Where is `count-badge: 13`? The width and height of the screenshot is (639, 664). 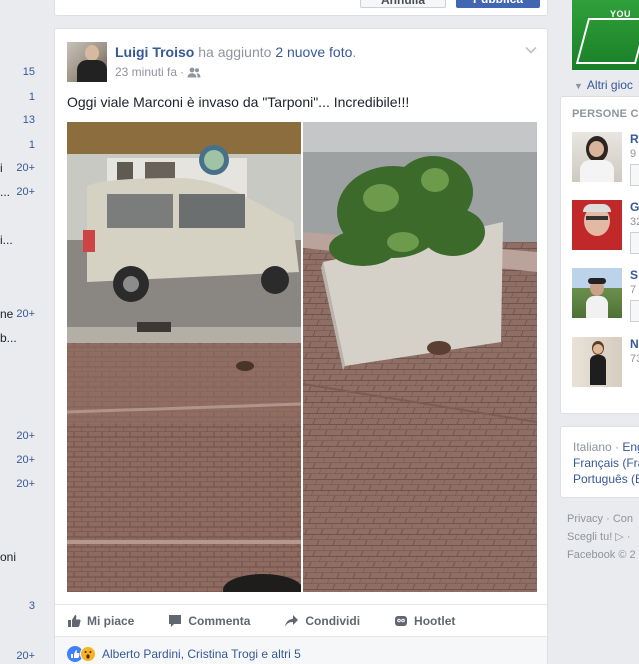
count-badge: 13 is located at coordinates (17, 120).